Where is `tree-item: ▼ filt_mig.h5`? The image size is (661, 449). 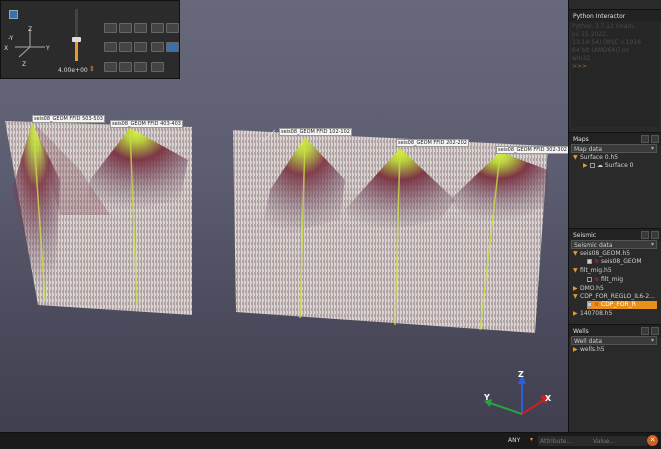 tree-item: ▼ filt_mig.h5 is located at coordinates (592, 271).